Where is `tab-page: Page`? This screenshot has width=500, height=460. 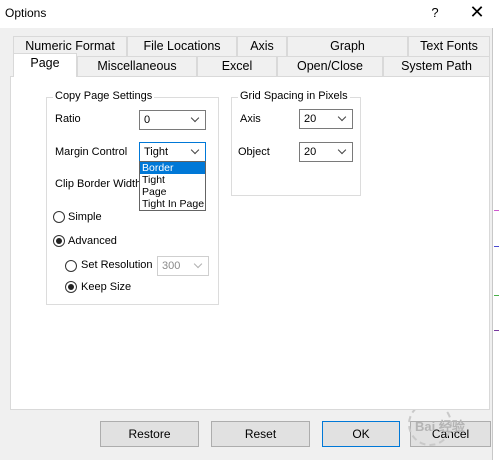
tab-page: Page is located at coordinates (45, 65).